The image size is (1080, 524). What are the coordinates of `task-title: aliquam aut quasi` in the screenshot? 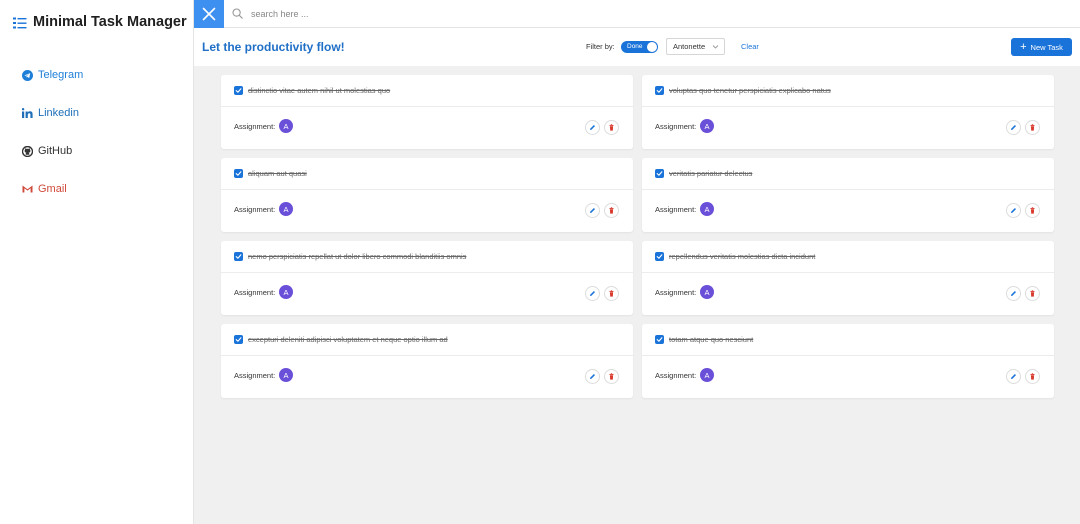 It's located at (277, 173).